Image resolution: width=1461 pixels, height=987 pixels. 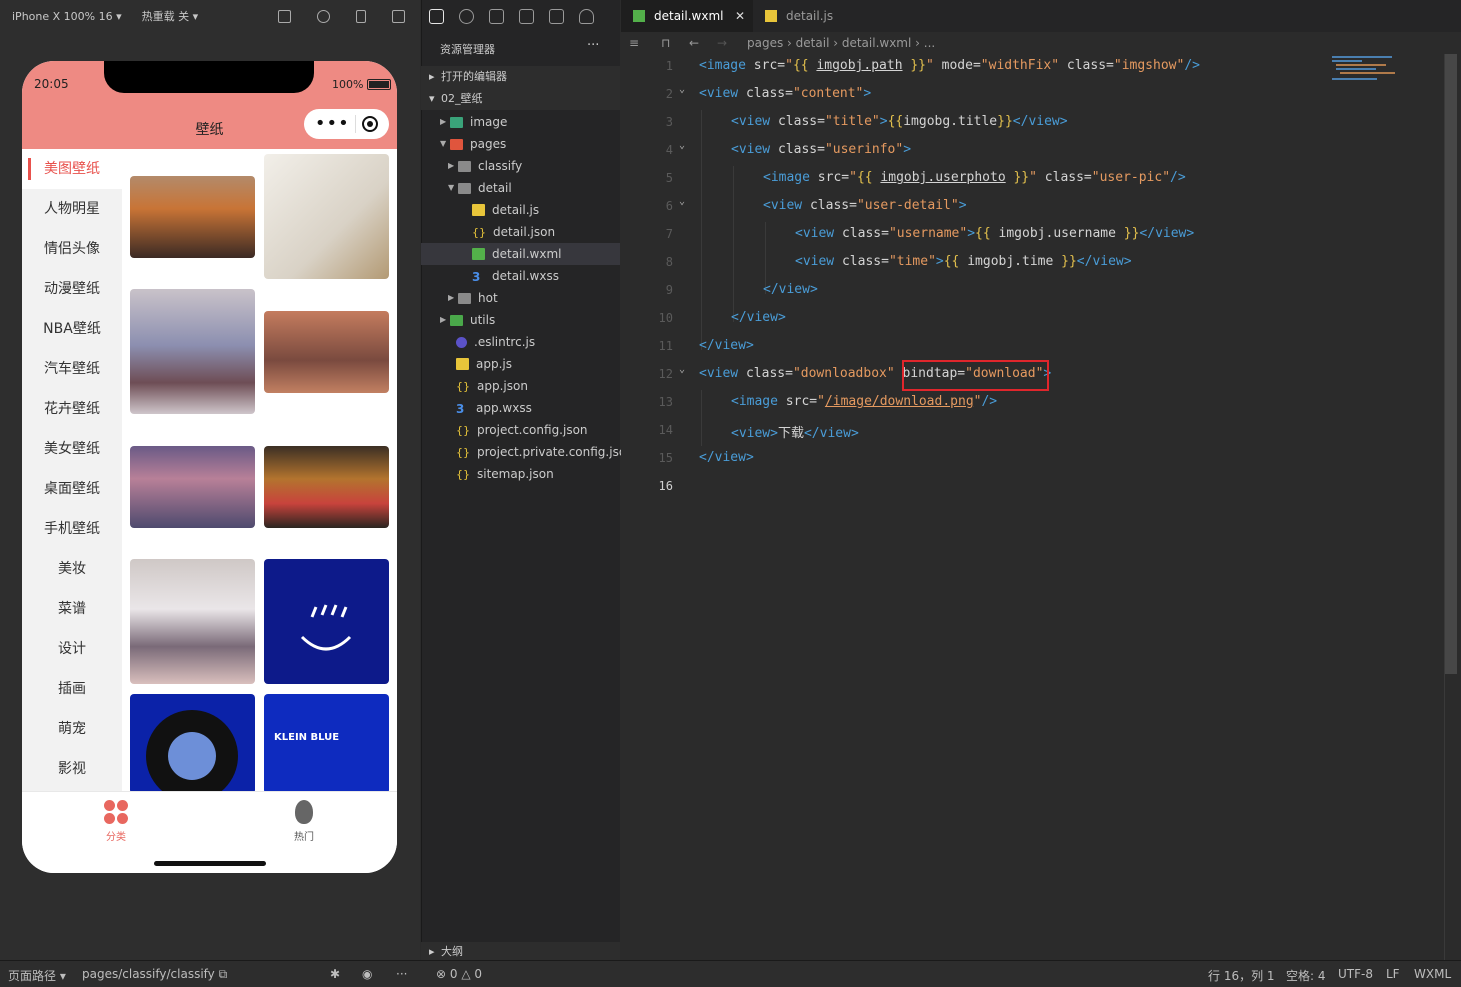 What do you see at coordinates (335, 974) in the screenshot?
I see `bug-icon: ✱` at bounding box center [335, 974].